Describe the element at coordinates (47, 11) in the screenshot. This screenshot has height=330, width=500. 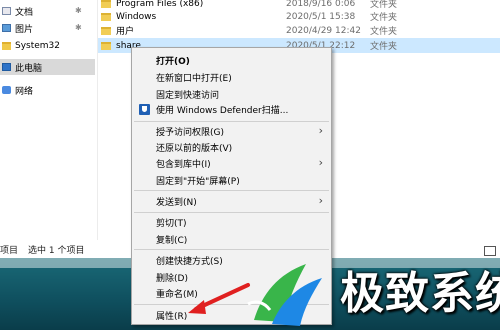
I see `nav-item-documents: 文档 ✱` at that location.